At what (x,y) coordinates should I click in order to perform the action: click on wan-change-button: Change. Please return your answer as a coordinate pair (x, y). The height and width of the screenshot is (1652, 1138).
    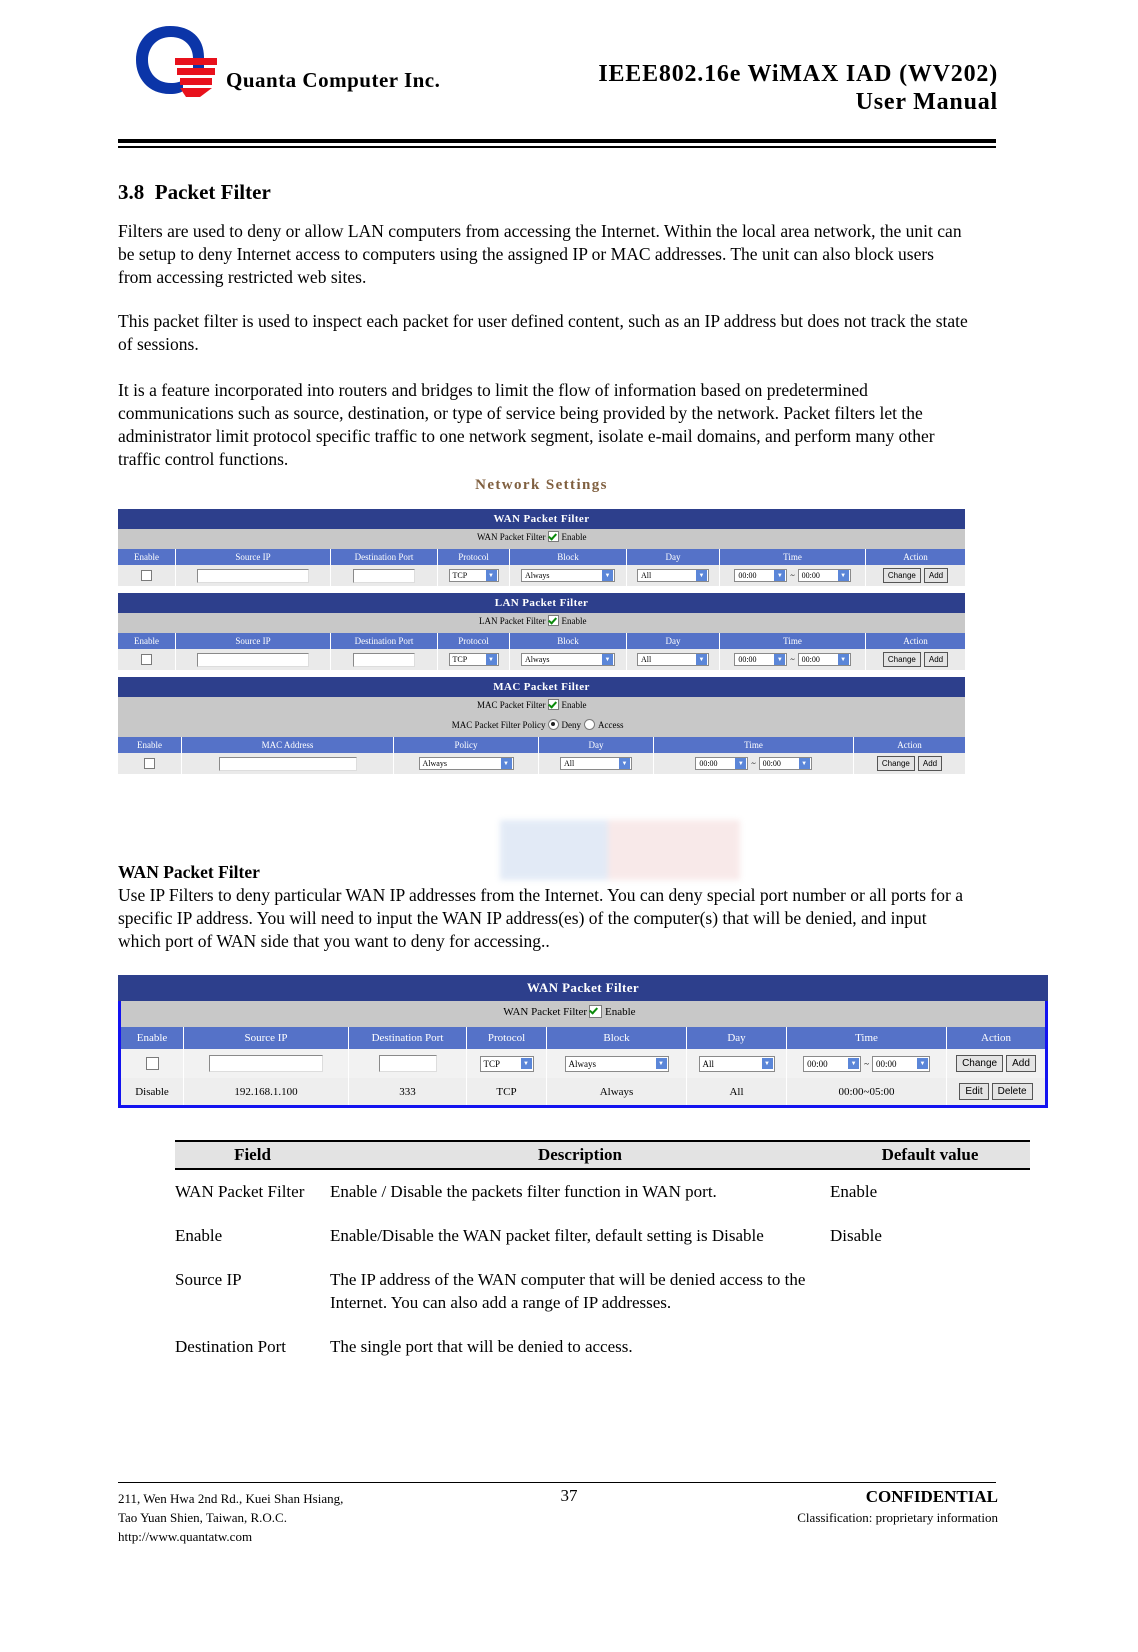
    Looking at the image, I should click on (901, 575).